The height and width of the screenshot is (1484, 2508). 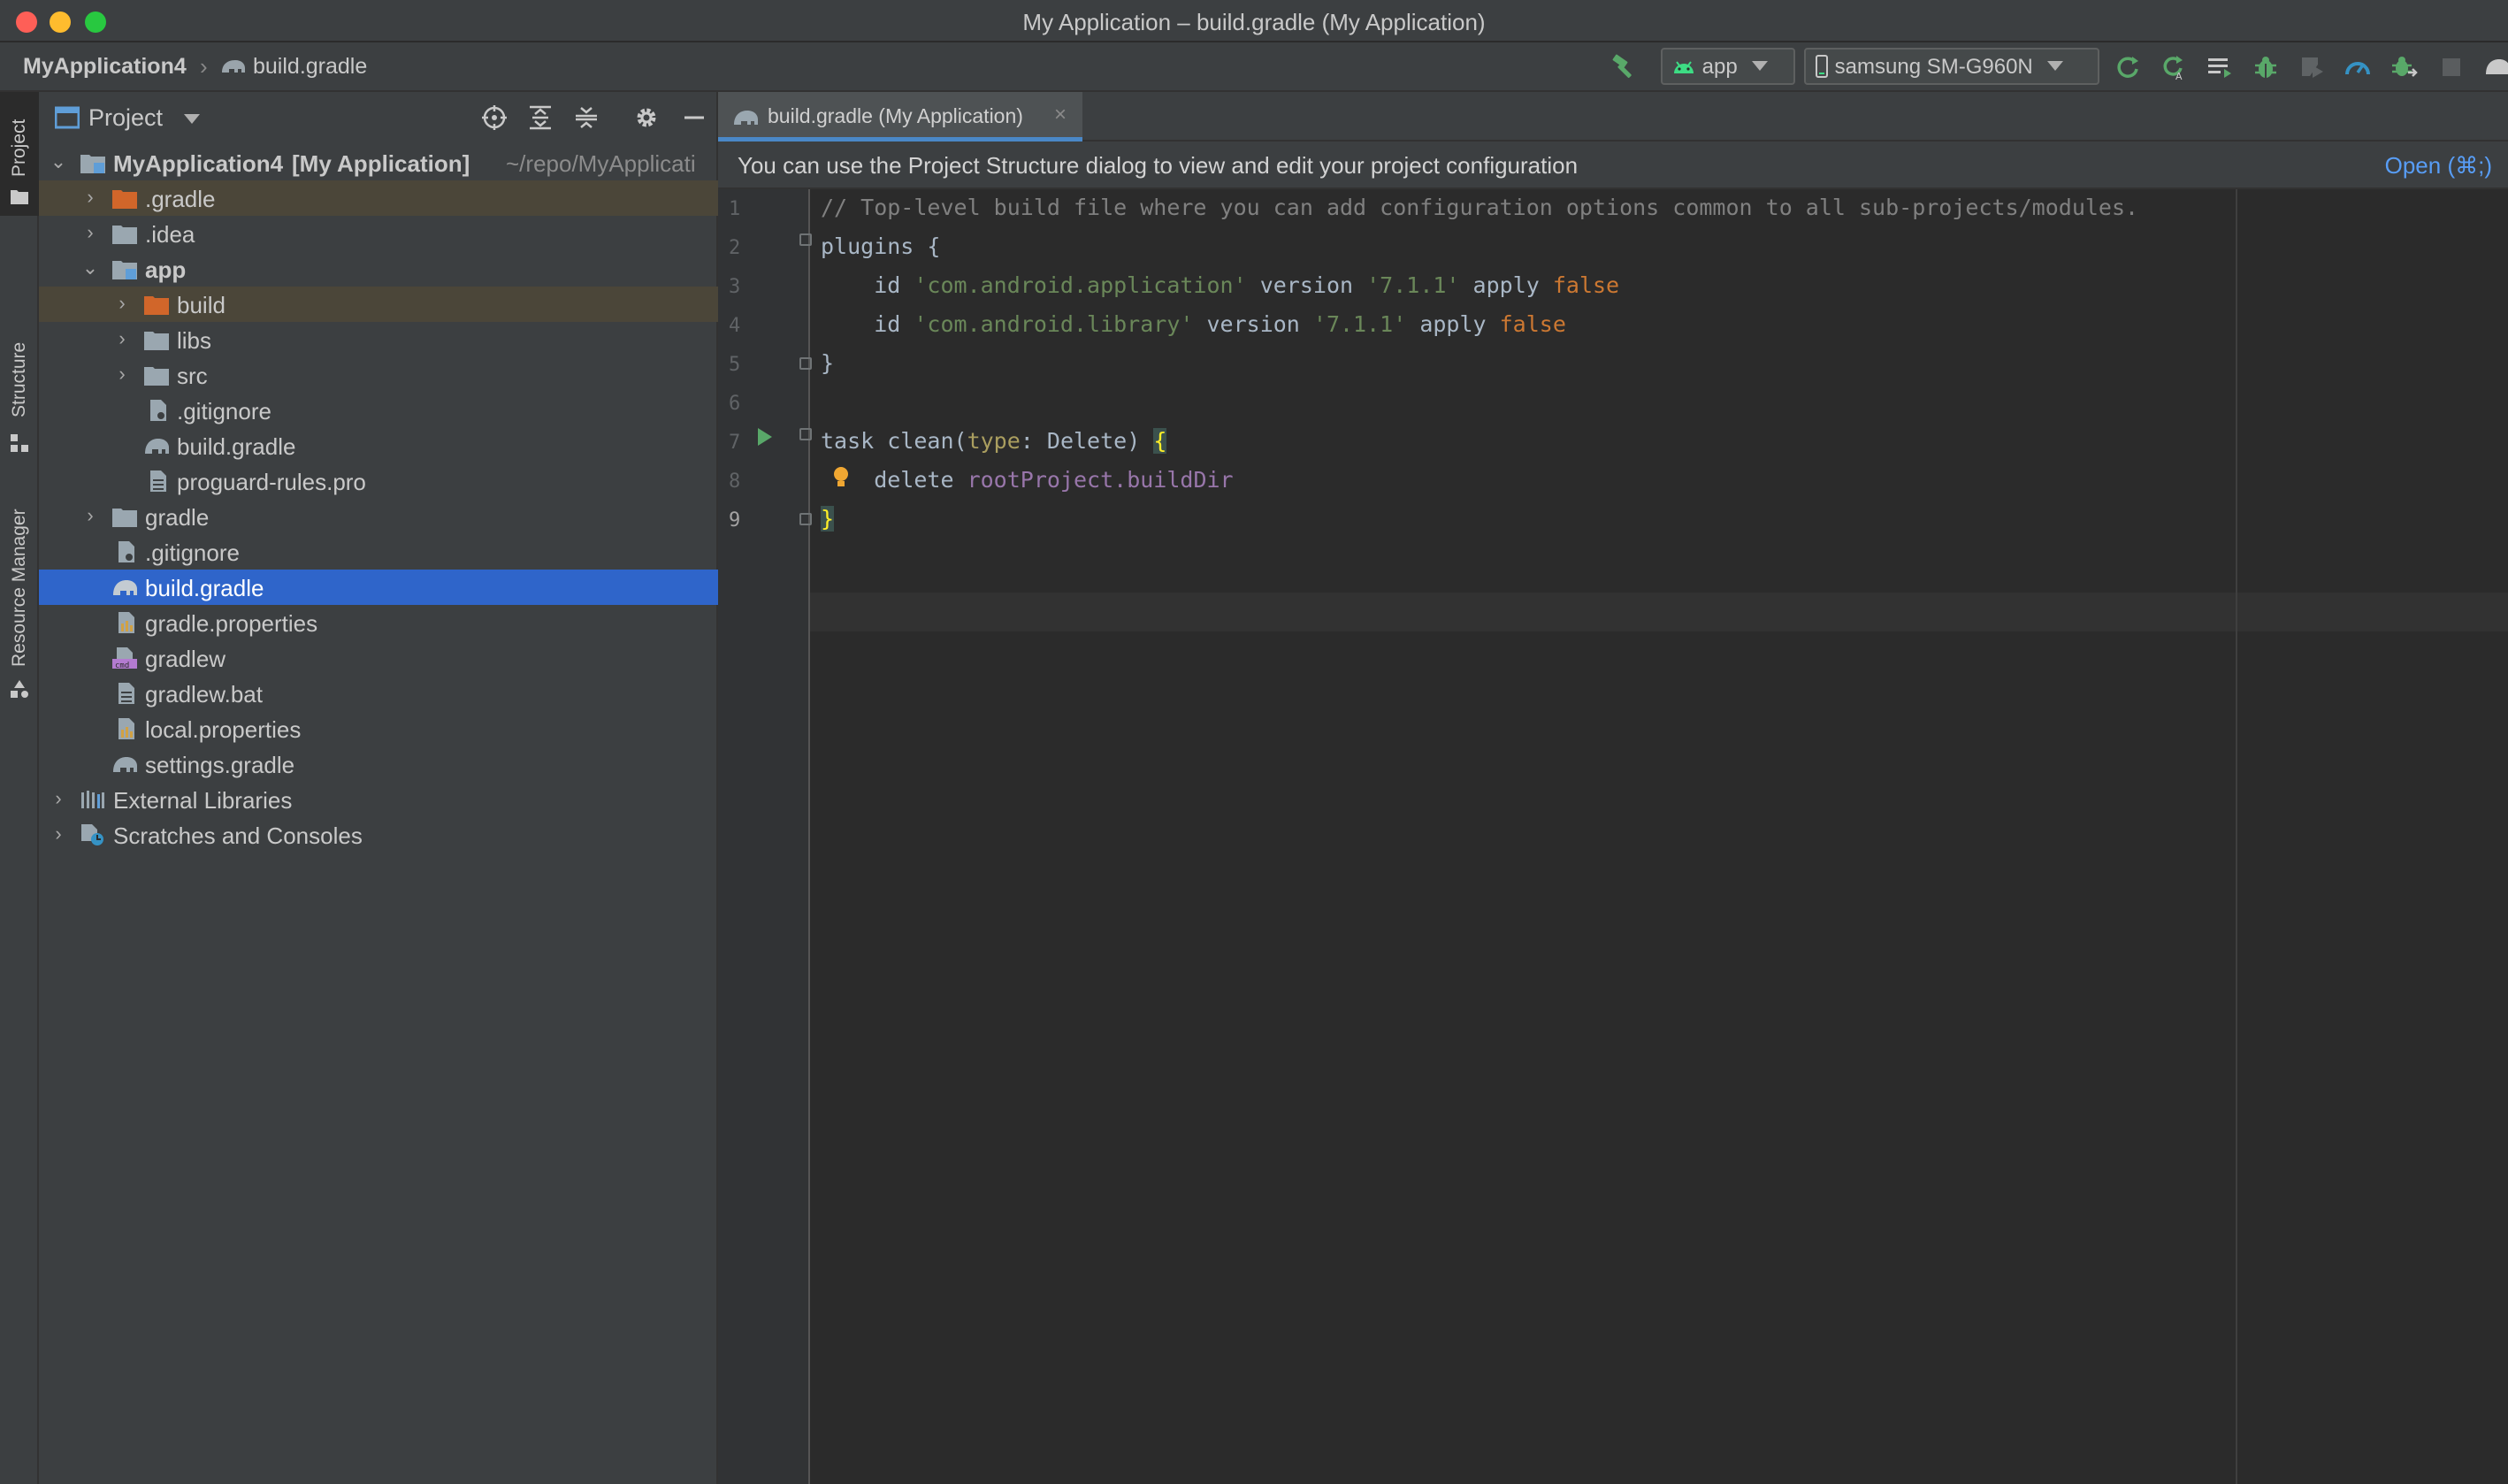 What do you see at coordinates (378, 233) in the screenshot?
I see `tree-item-idea: › .idea` at bounding box center [378, 233].